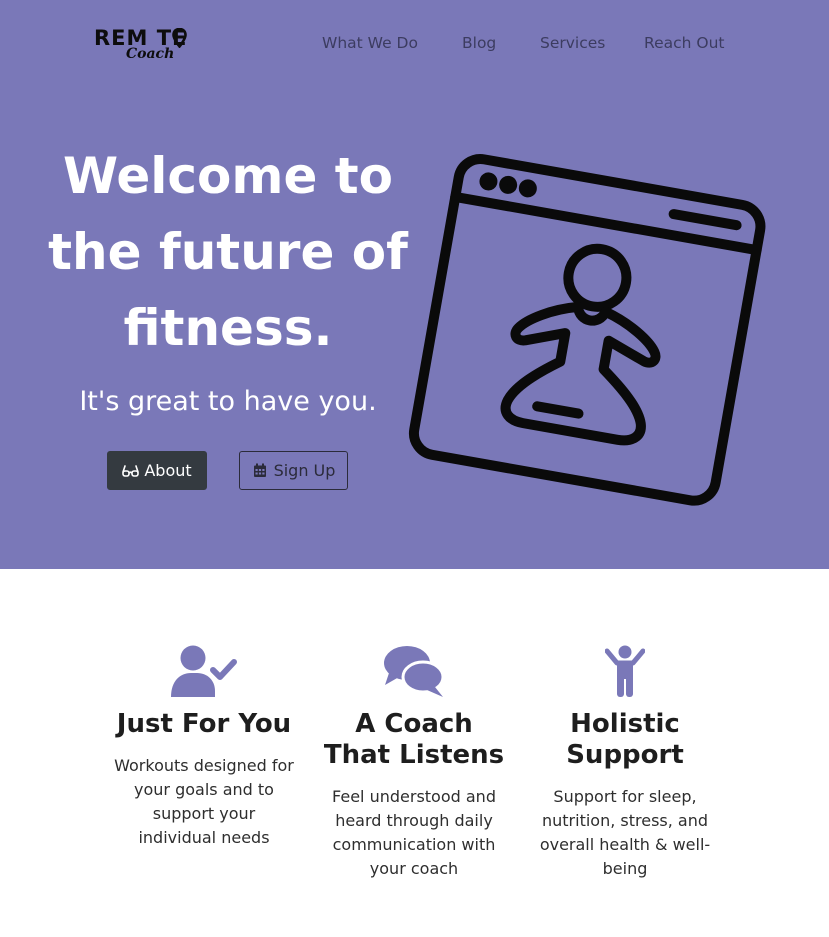  I want to click on hero-subheading: It's great to have you., so click(228, 401).